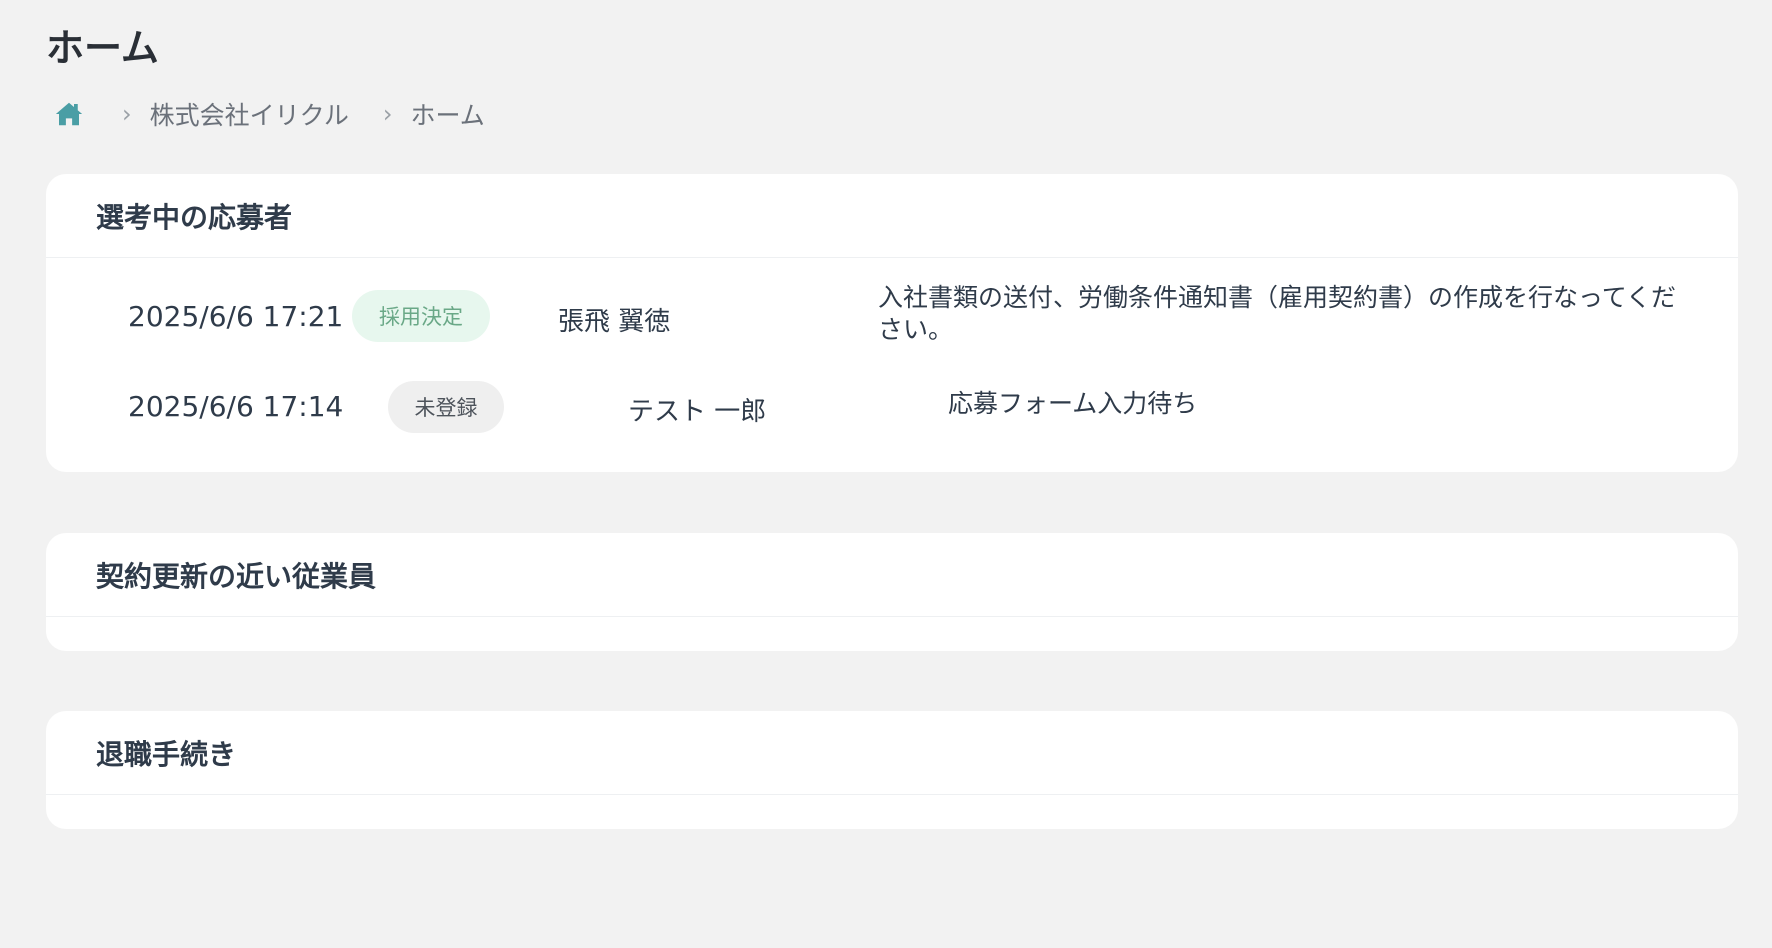 The height and width of the screenshot is (948, 1772). What do you see at coordinates (249, 114) in the screenshot?
I see `breadcrumb-item-company: 株式会社イリクル` at bounding box center [249, 114].